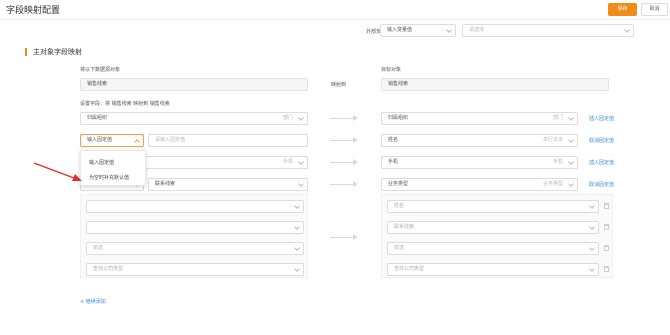 Image resolution: width=670 pixels, height=335 pixels. Describe the element at coordinates (98, 248) in the screenshot. I see `source-field-value: 单选` at that location.